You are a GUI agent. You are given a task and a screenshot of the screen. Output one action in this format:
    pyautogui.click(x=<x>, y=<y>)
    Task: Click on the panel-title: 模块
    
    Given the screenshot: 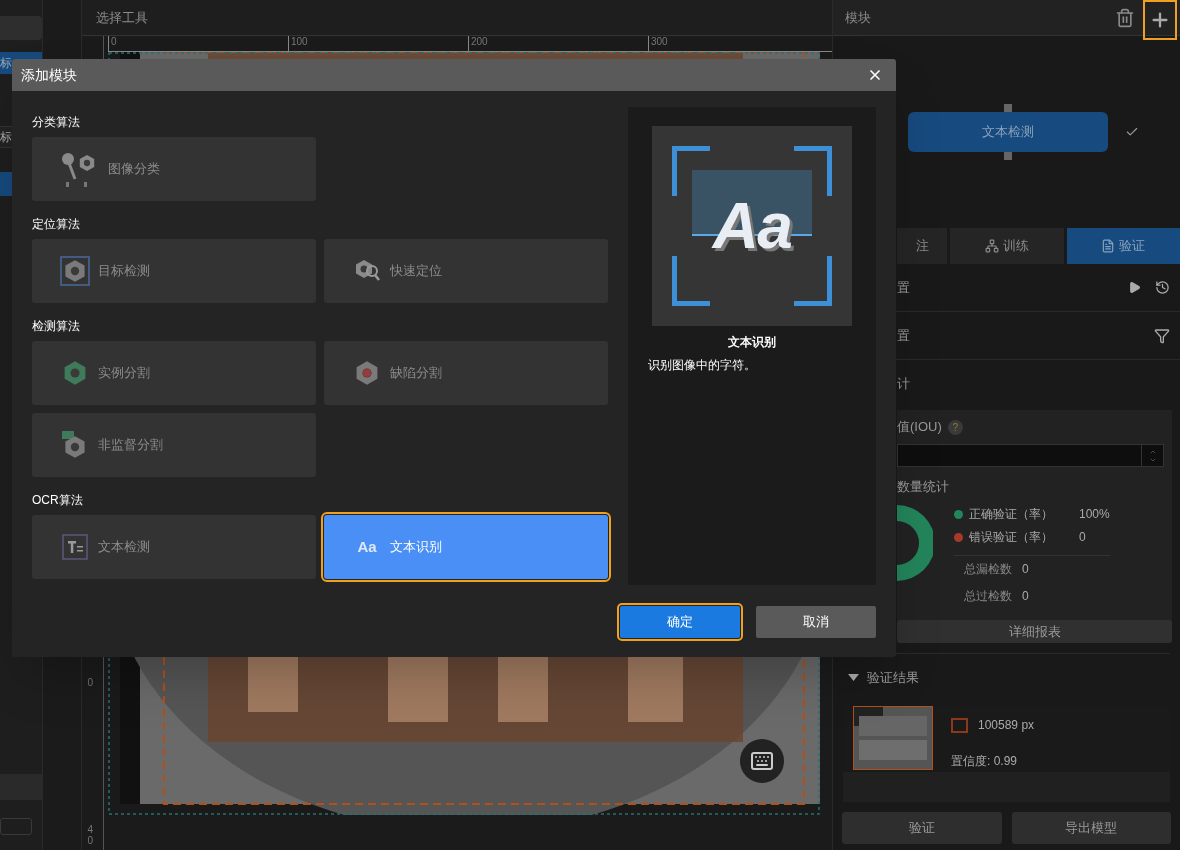 What is the action you would take?
    pyautogui.click(x=858, y=17)
    